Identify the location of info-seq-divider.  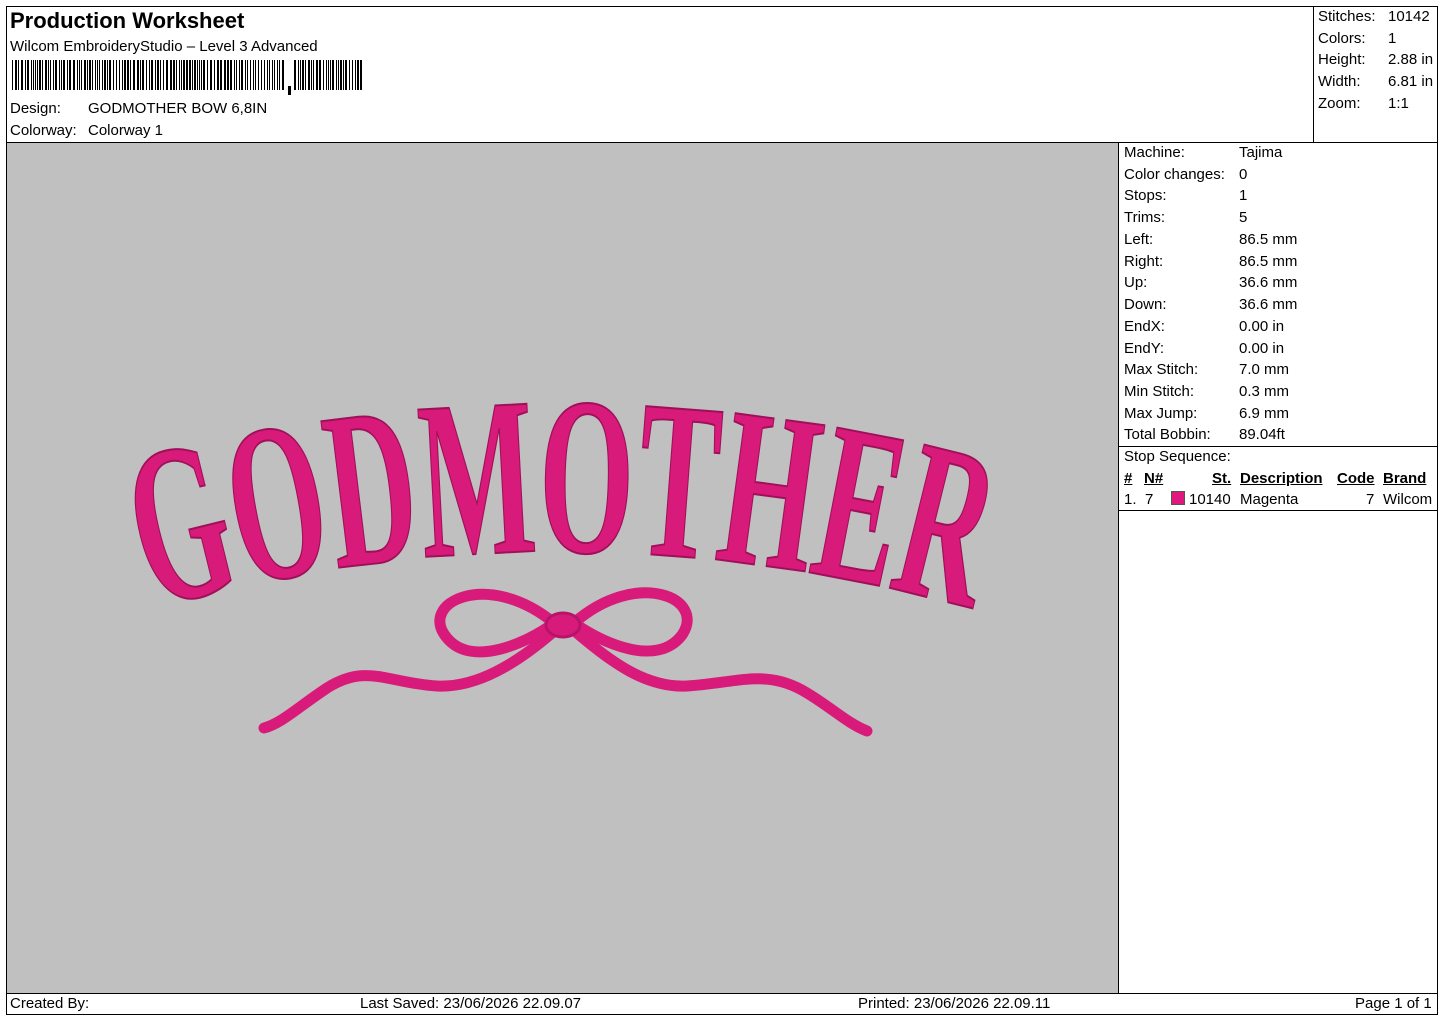
(1278, 446).